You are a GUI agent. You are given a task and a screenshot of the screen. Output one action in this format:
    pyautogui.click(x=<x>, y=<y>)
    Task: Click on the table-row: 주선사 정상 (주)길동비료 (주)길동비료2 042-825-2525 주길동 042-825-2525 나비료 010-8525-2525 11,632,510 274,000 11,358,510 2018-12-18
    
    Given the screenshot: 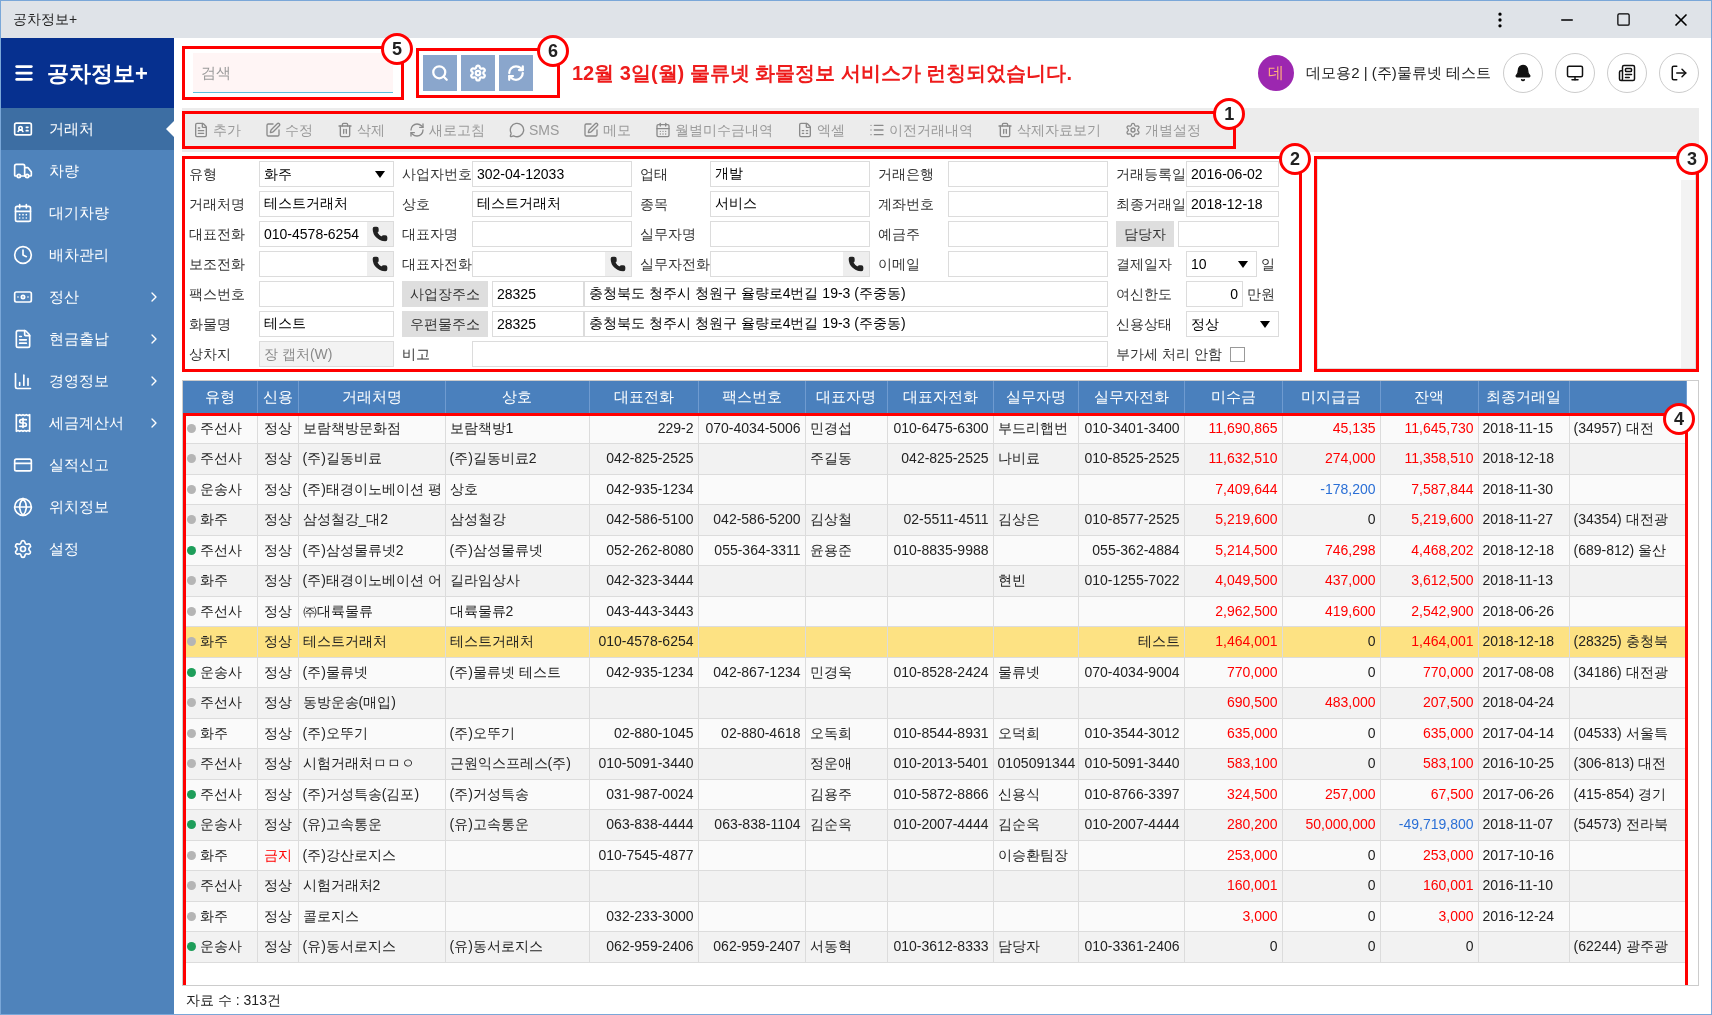 What is the action you would take?
    pyautogui.click(x=934, y=458)
    